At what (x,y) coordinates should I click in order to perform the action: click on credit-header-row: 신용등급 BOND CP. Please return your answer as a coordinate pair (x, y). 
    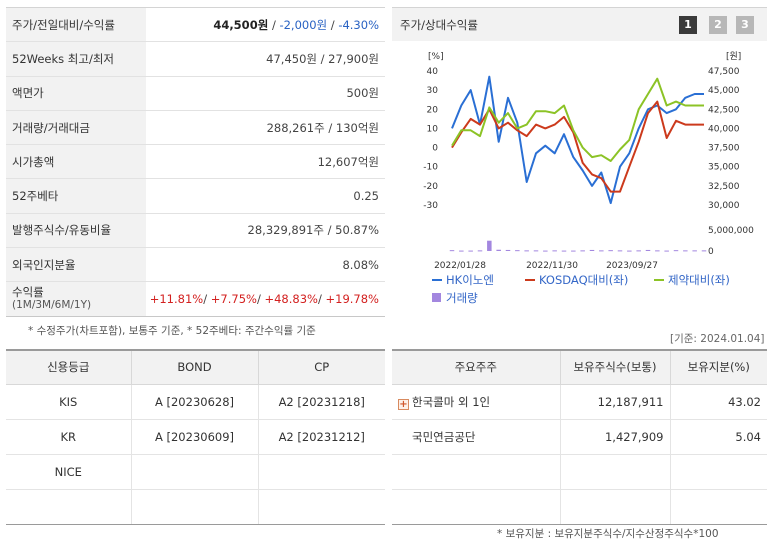
    Looking at the image, I should click on (195, 367).